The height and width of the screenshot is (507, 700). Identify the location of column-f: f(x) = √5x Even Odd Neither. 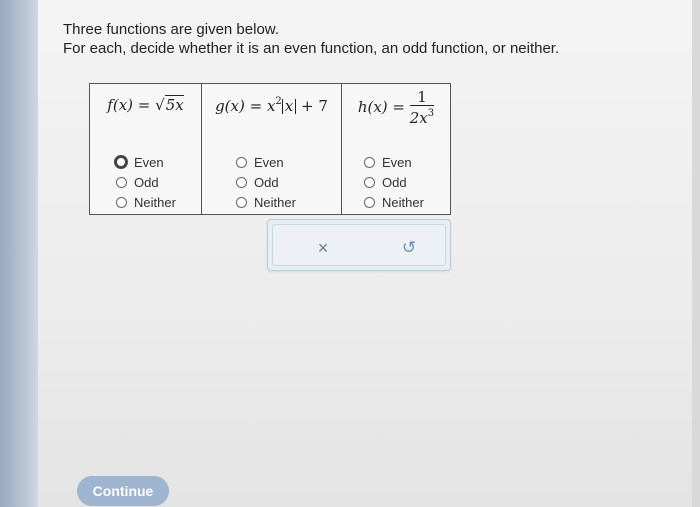
(146, 149).